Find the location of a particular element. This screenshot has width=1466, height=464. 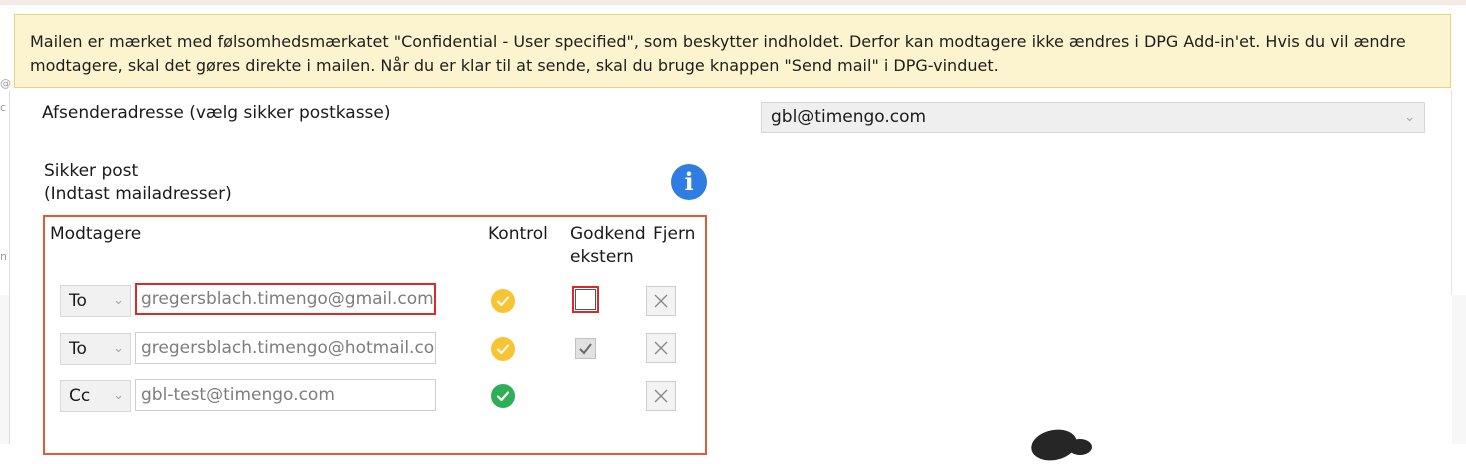

recipient-email-field: gregersblach.timengo@gmail.com is located at coordinates (285, 299).